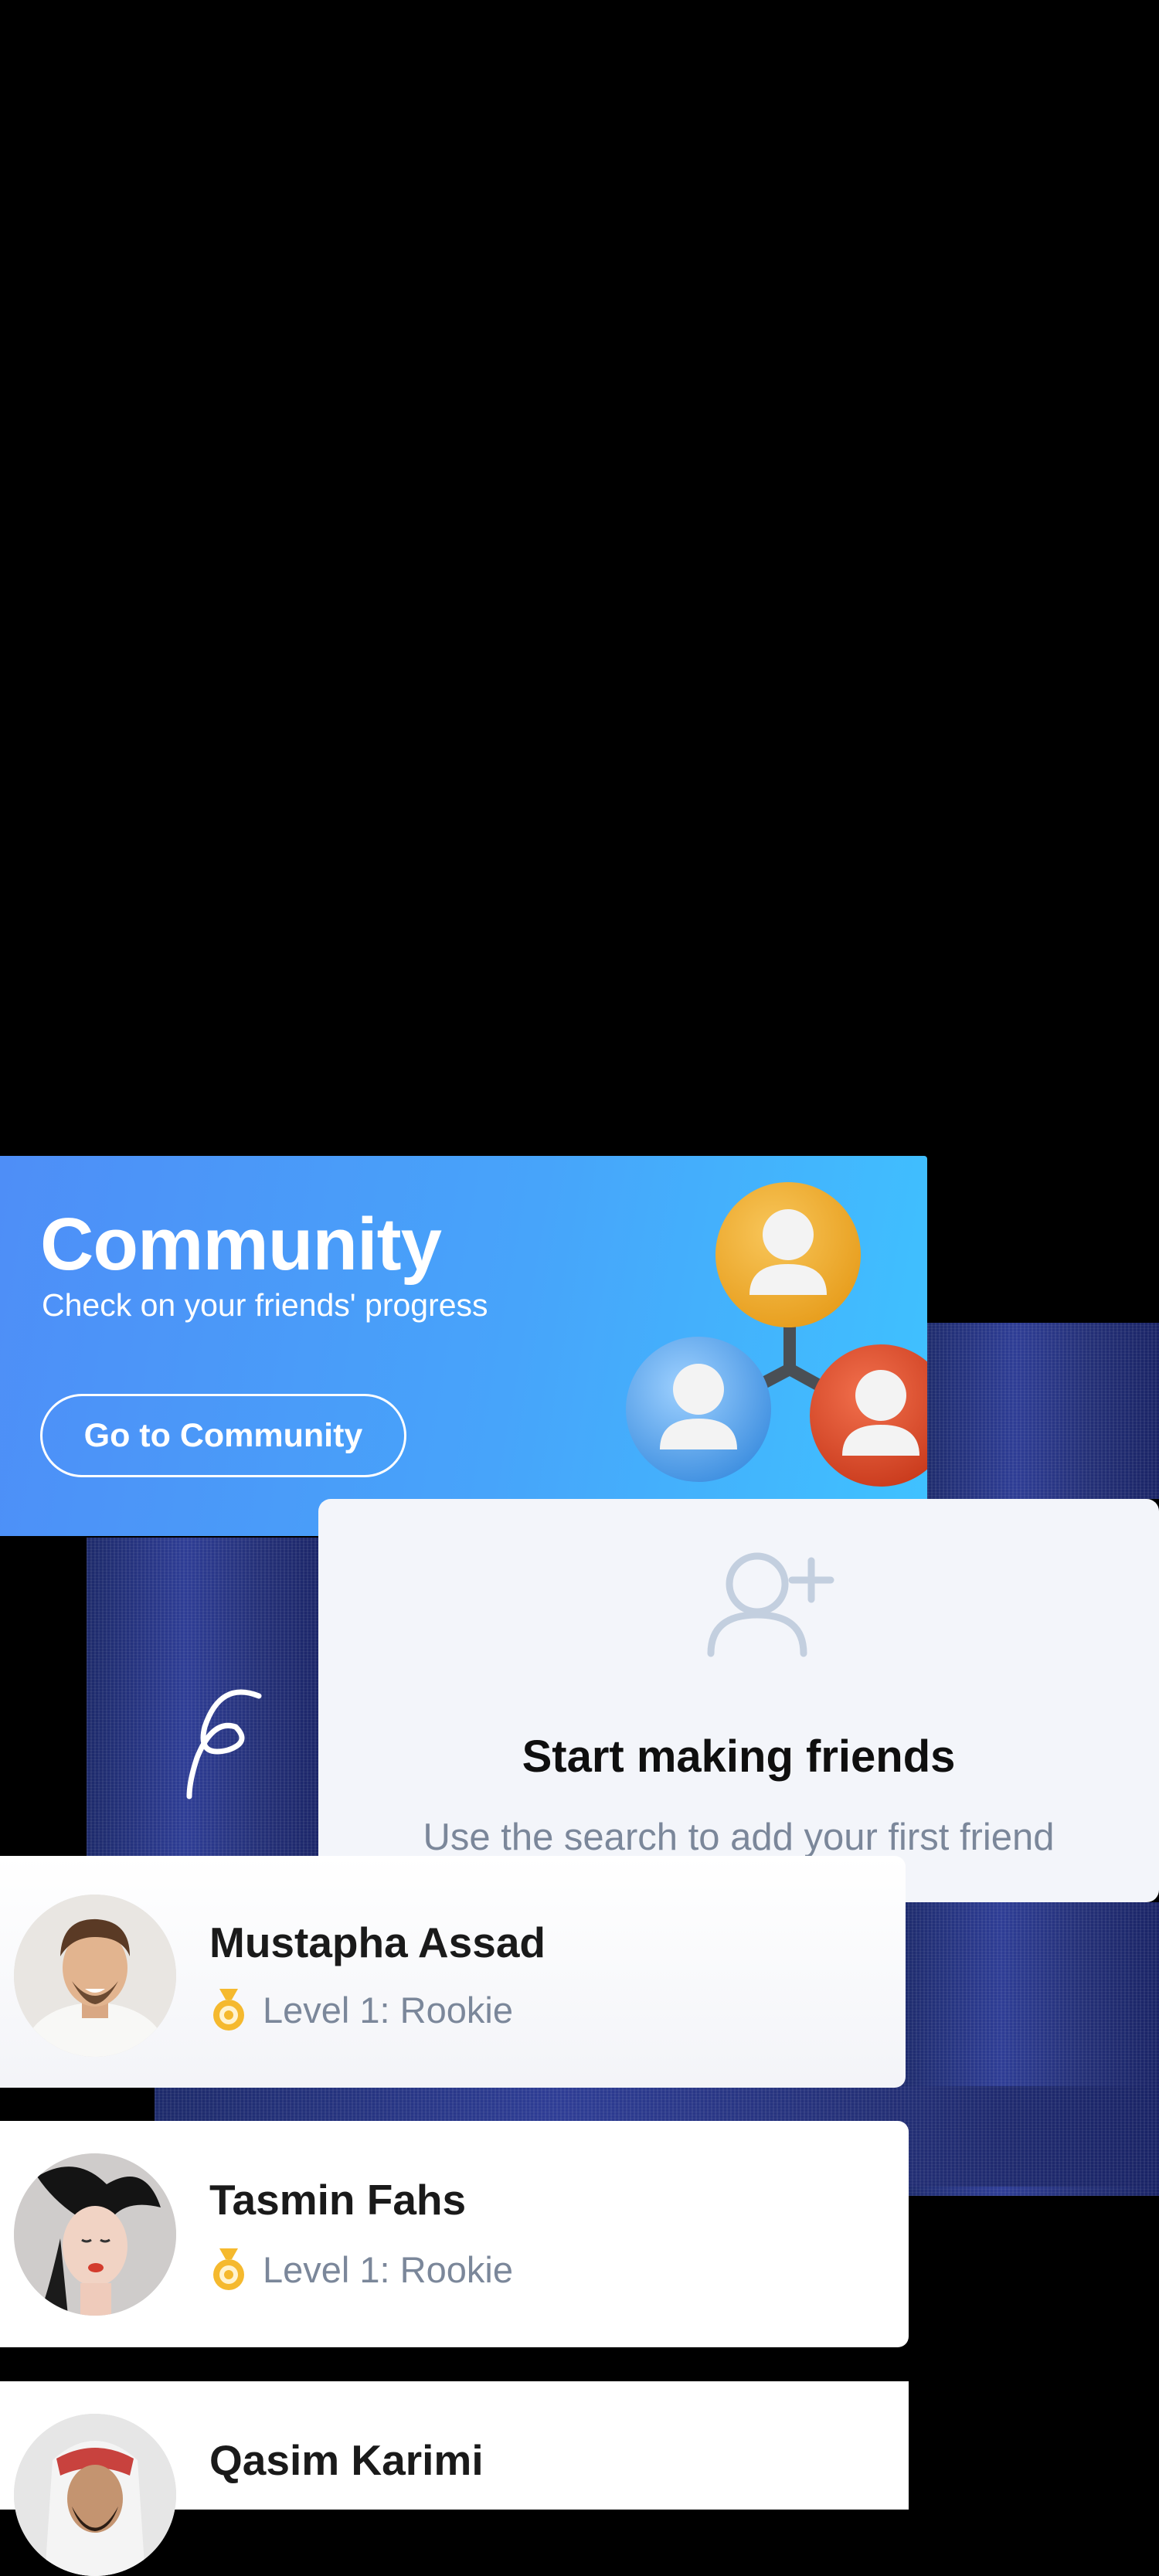 The height and width of the screenshot is (2576, 1159). What do you see at coordinates (770, 1604) in the screenshot?
I see `add-user-icon` at bounding box center [770, 1604].